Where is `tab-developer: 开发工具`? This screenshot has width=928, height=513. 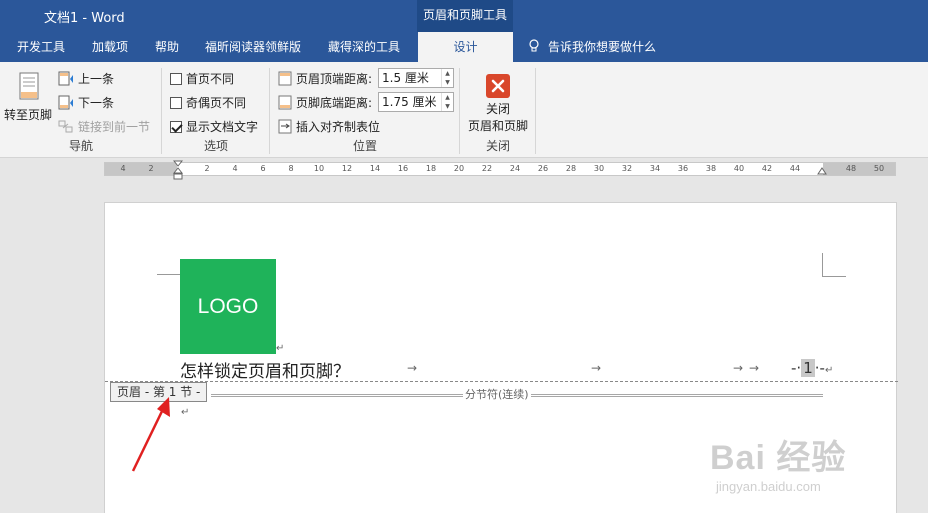
tab-developer: 开发工具 is located at coordinates (41, 47).